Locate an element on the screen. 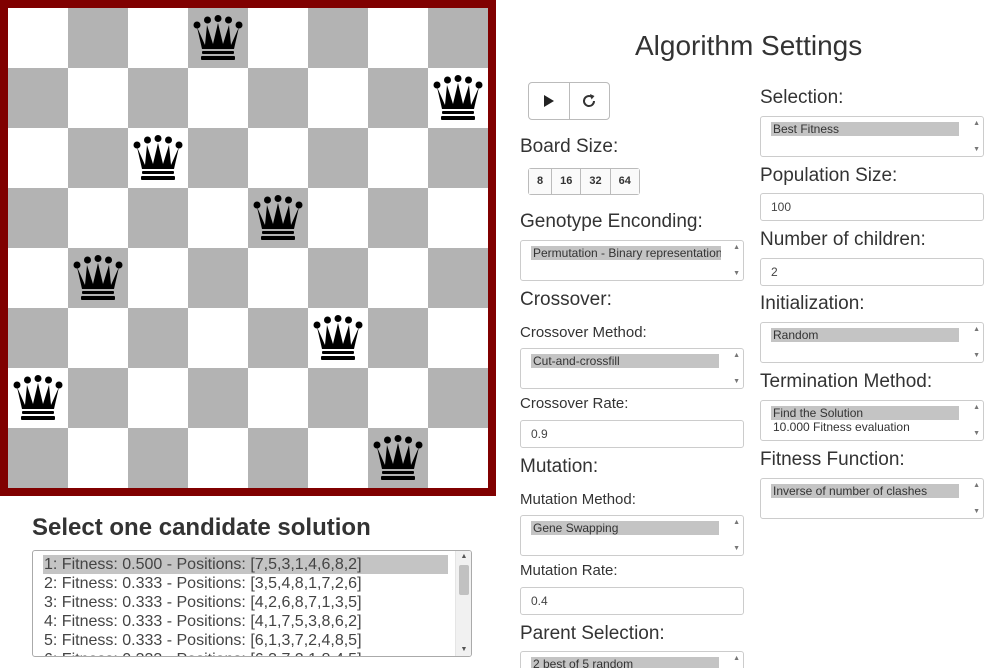 Image resolution: width=998 pixels, height=668 pixels. fitness-function-select: Inverse of number of clashes ▲ ▼ is located at coordinates (872, 498).